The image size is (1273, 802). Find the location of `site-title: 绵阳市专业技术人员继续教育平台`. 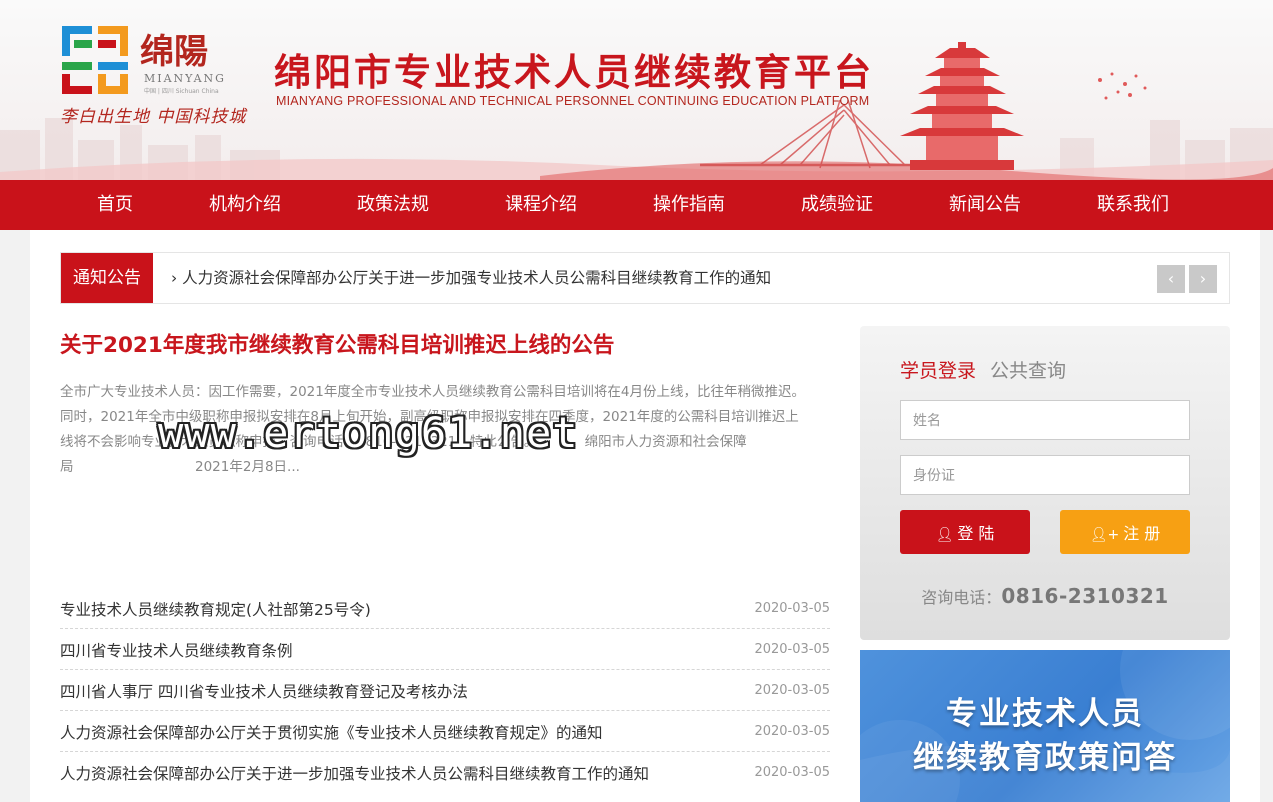

site-title: 绵阳市专业技术人员继续教育平台 is located at coordinates (574, 72).